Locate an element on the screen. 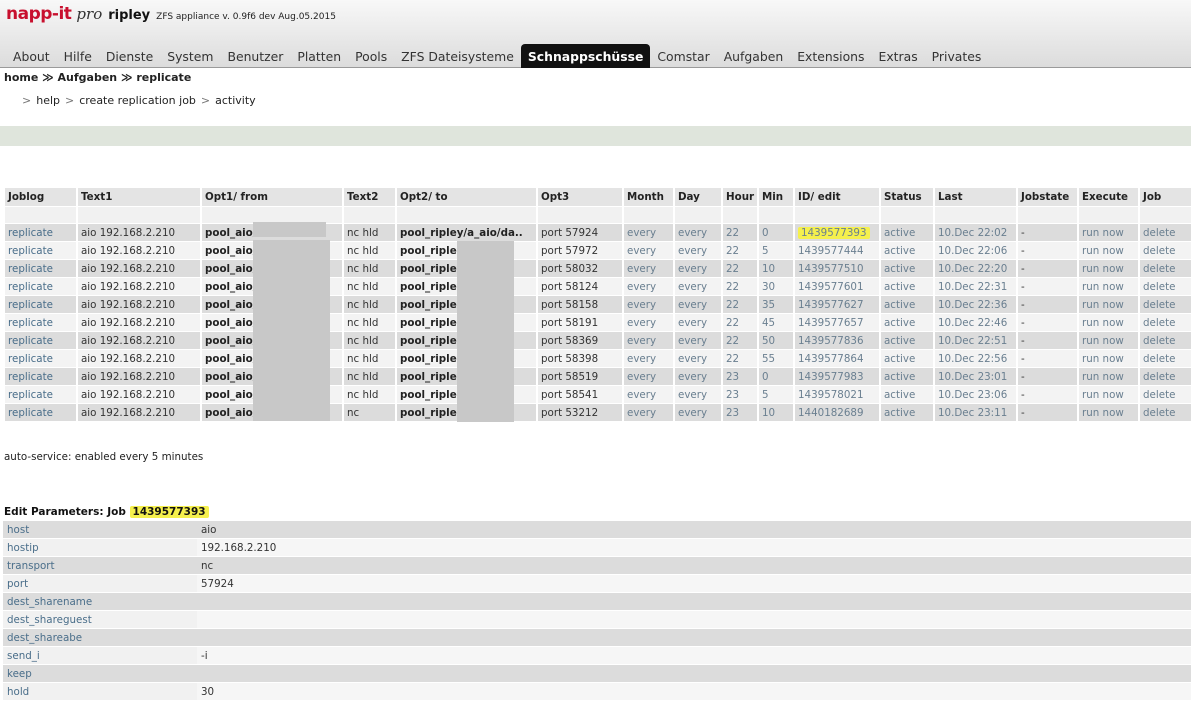 The width and height of the screenshot is (1191, 713). cell-id-edit: 1439577393 is located at coordinates (837, 232).